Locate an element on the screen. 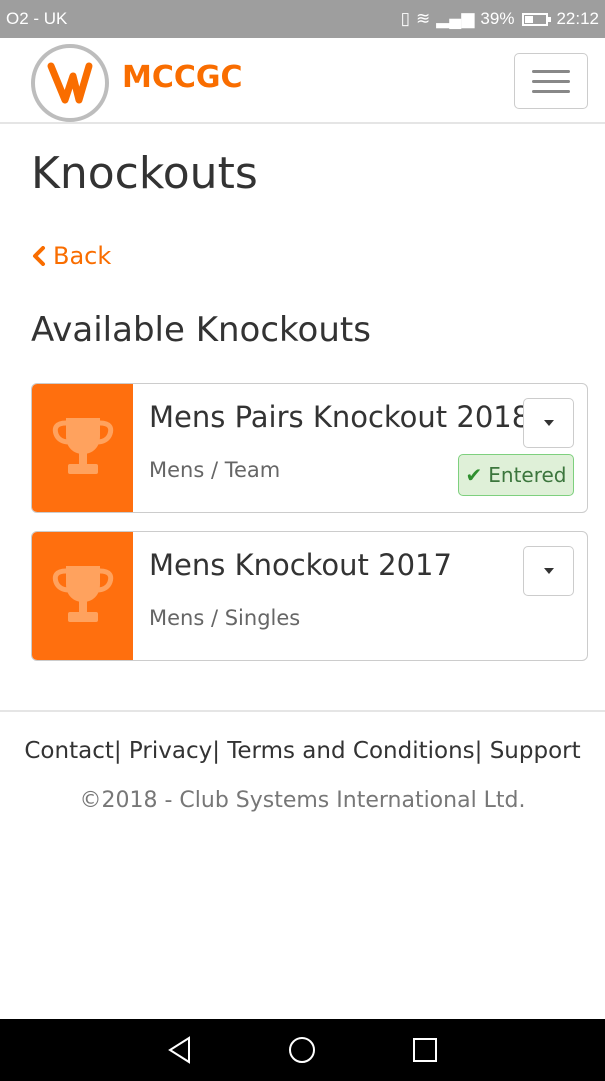  home-circle-icon is located at coordinates (302, 1050).